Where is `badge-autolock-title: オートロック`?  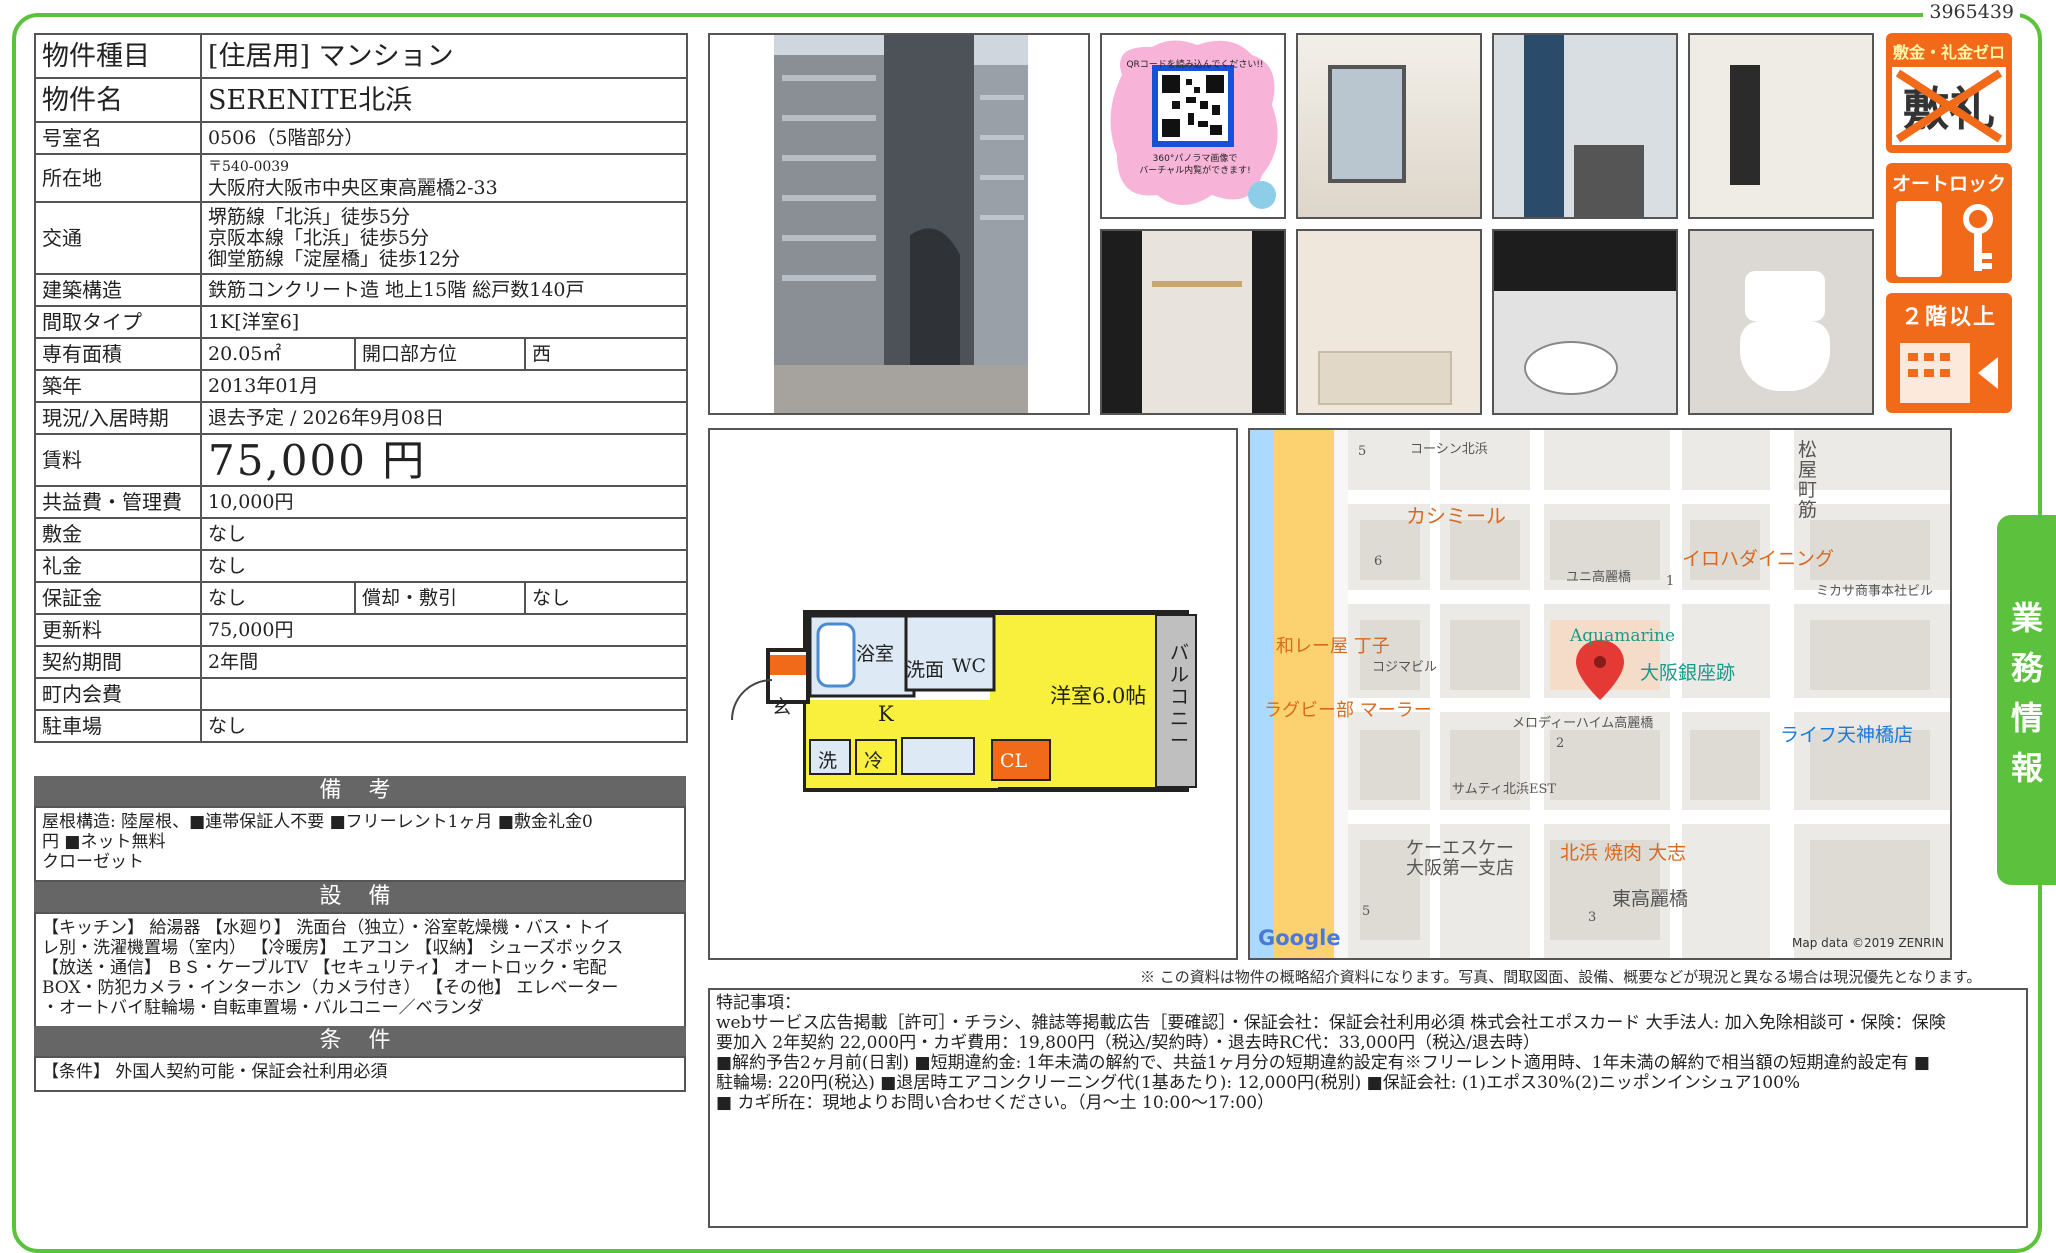
badge-autolock-title: オートロック is located at coordinates (1948, 184).